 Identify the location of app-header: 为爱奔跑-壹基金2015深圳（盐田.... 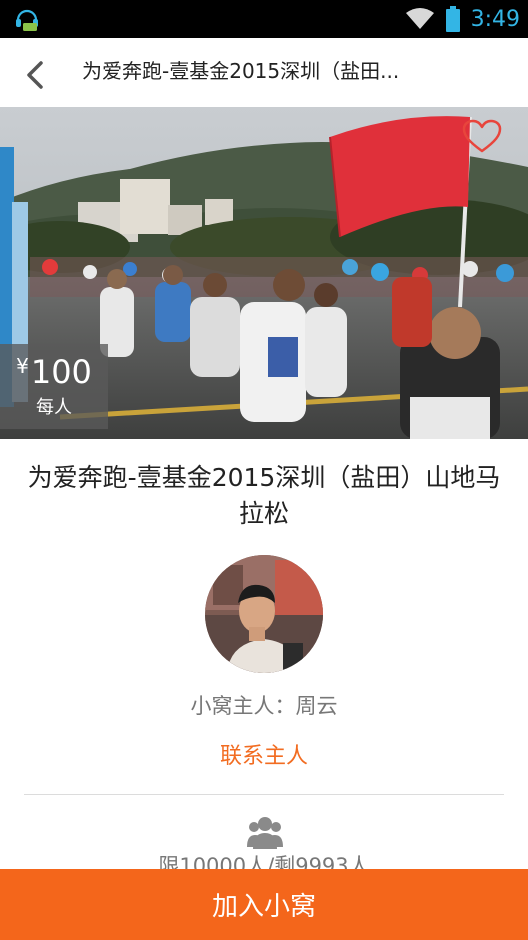
(264, 72).